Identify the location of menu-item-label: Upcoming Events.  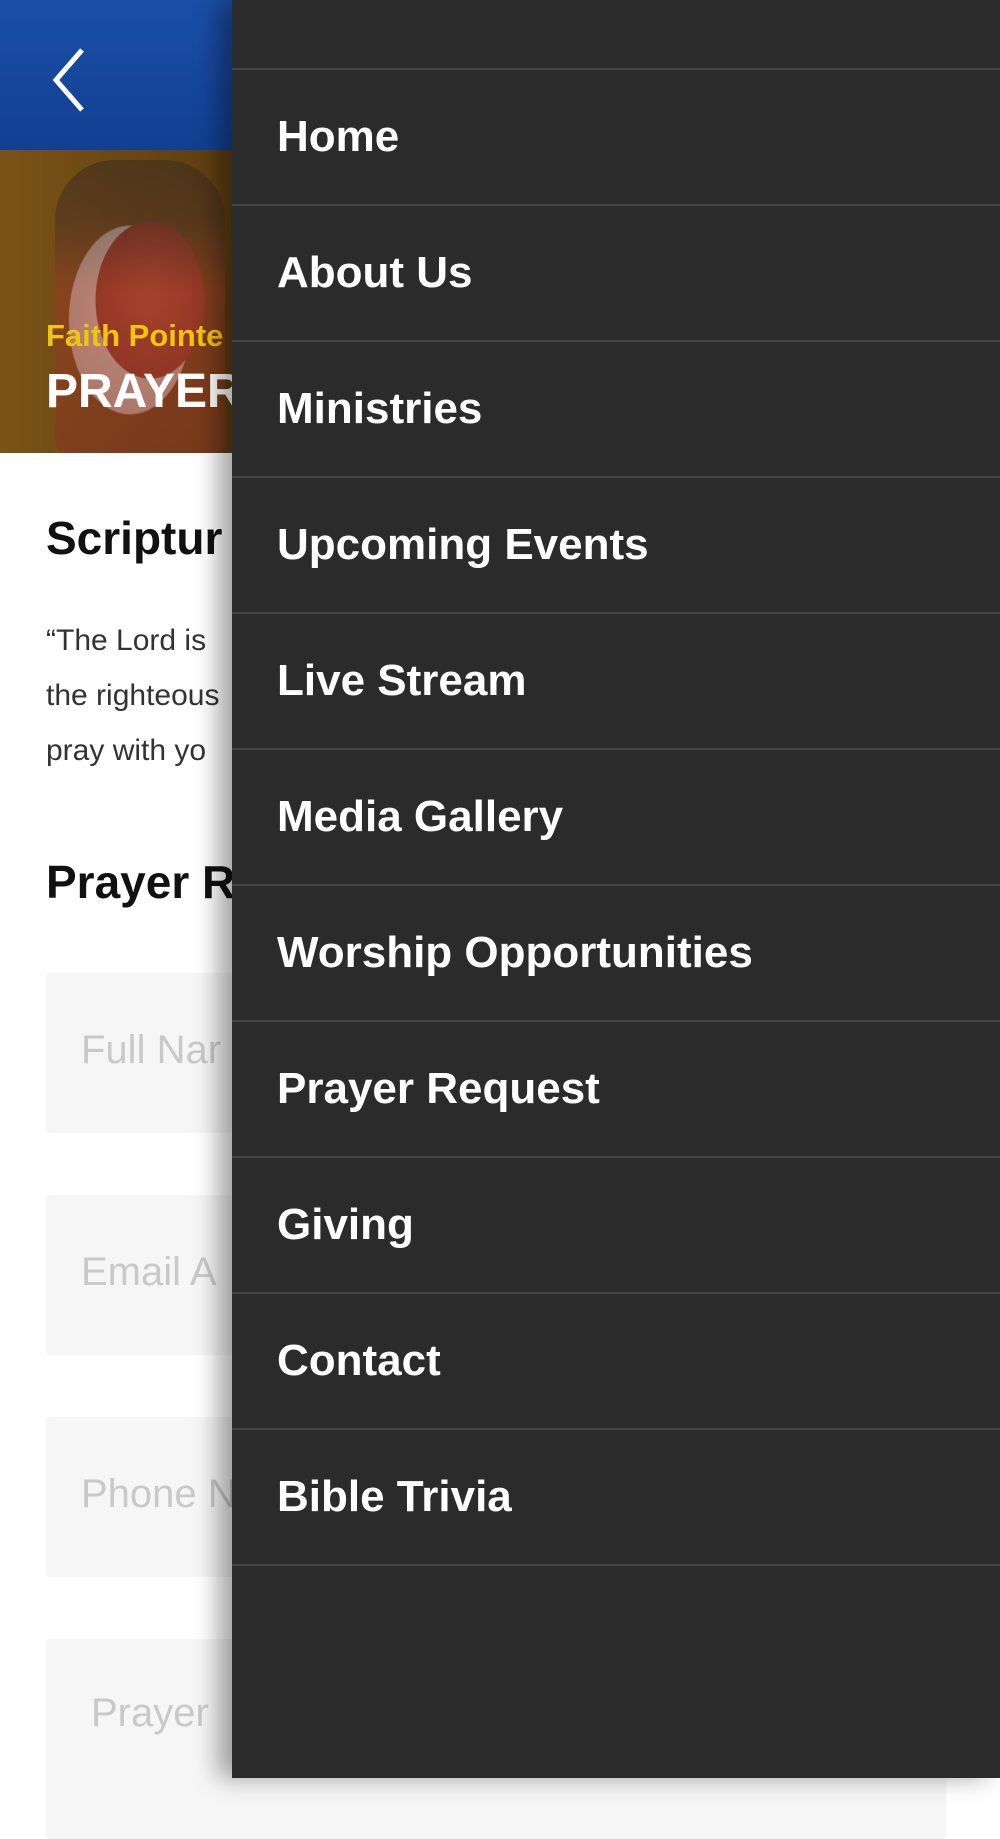
(463, 544).